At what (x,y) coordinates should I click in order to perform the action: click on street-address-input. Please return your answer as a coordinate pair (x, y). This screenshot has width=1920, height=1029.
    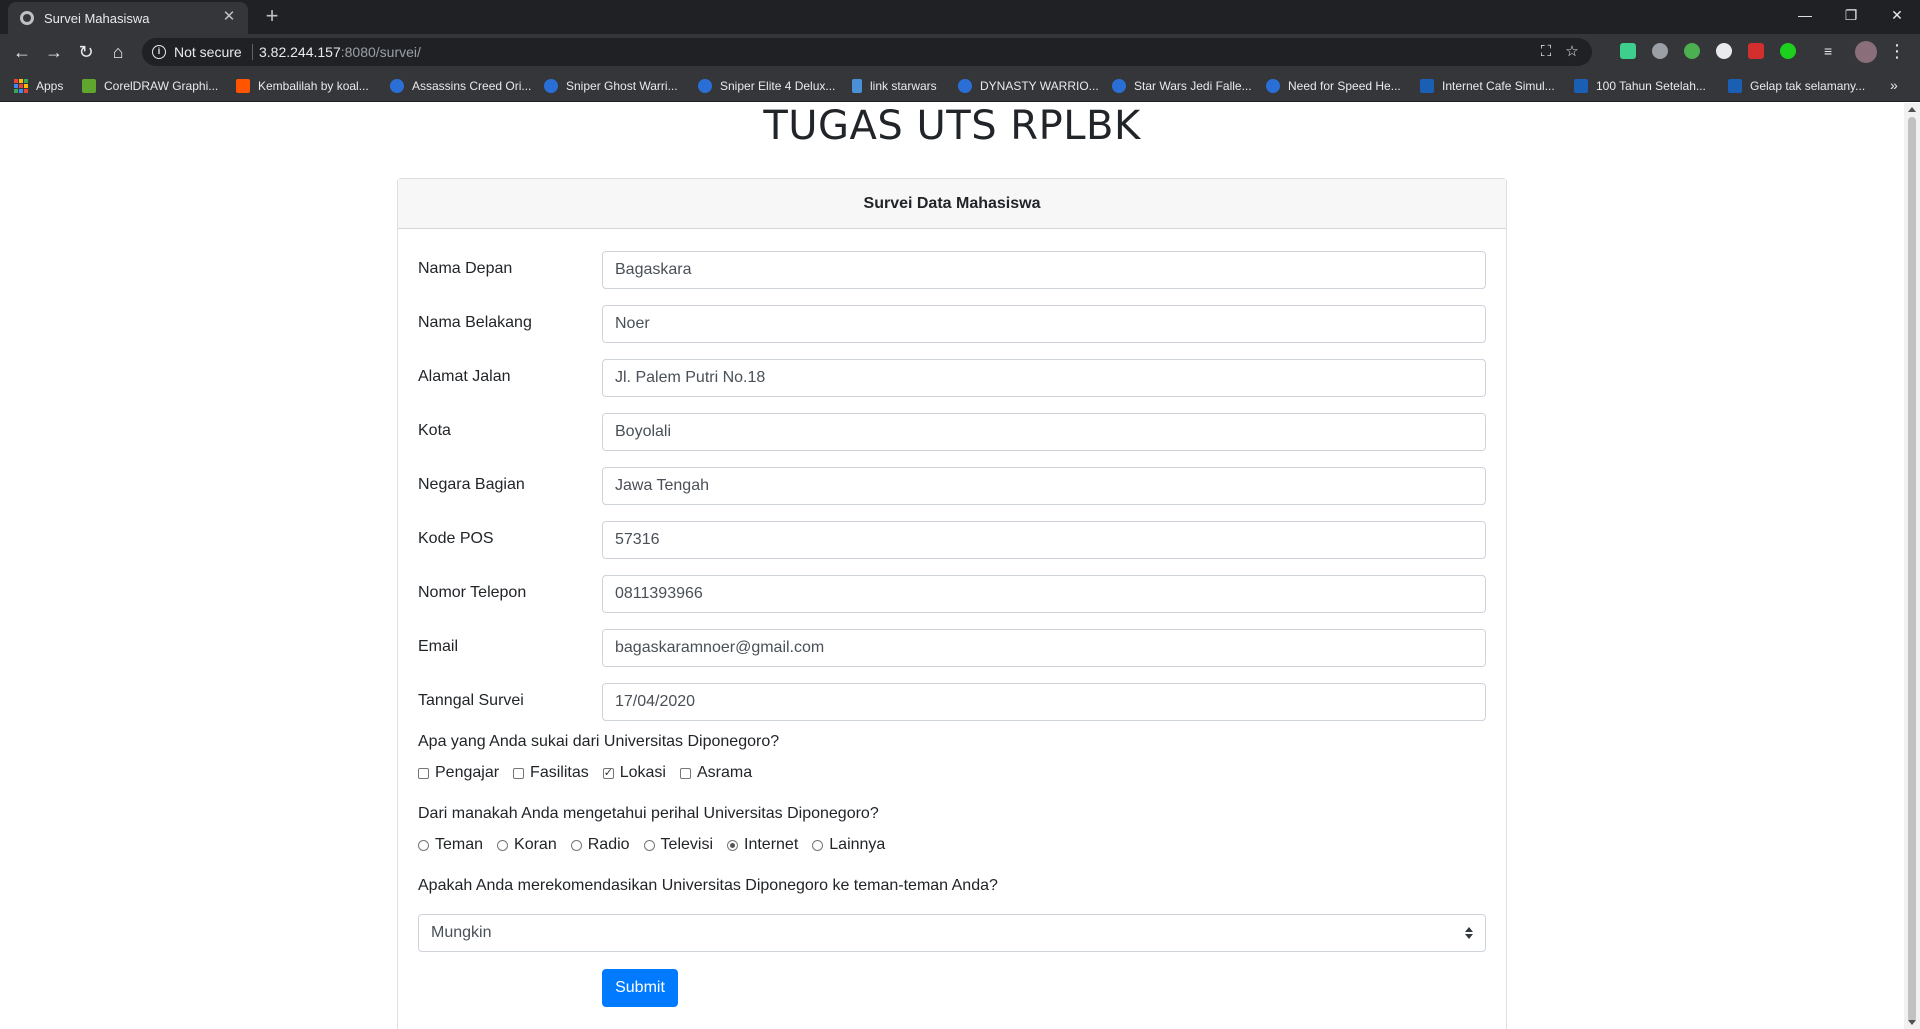
    Looking at the image, I should click on (1044, 378).